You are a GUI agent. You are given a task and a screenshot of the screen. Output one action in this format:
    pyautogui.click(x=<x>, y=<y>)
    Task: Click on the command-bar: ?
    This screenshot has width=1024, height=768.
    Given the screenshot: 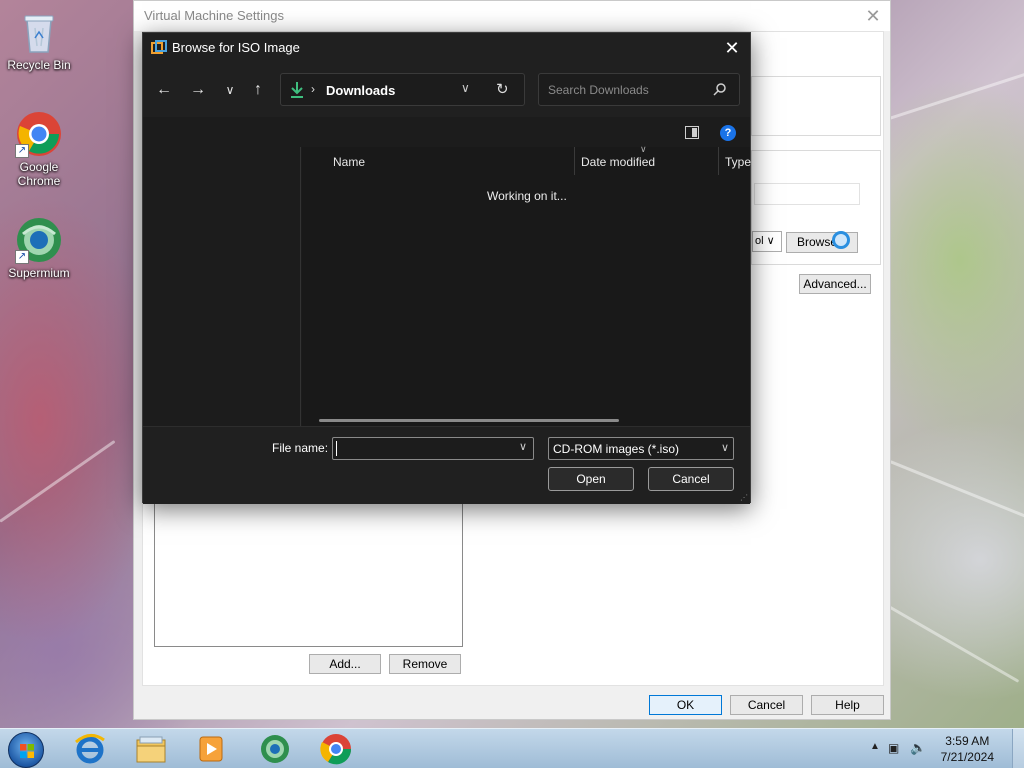 What is the action you would take?
    pyautogui.click(x=446, y=132)
    